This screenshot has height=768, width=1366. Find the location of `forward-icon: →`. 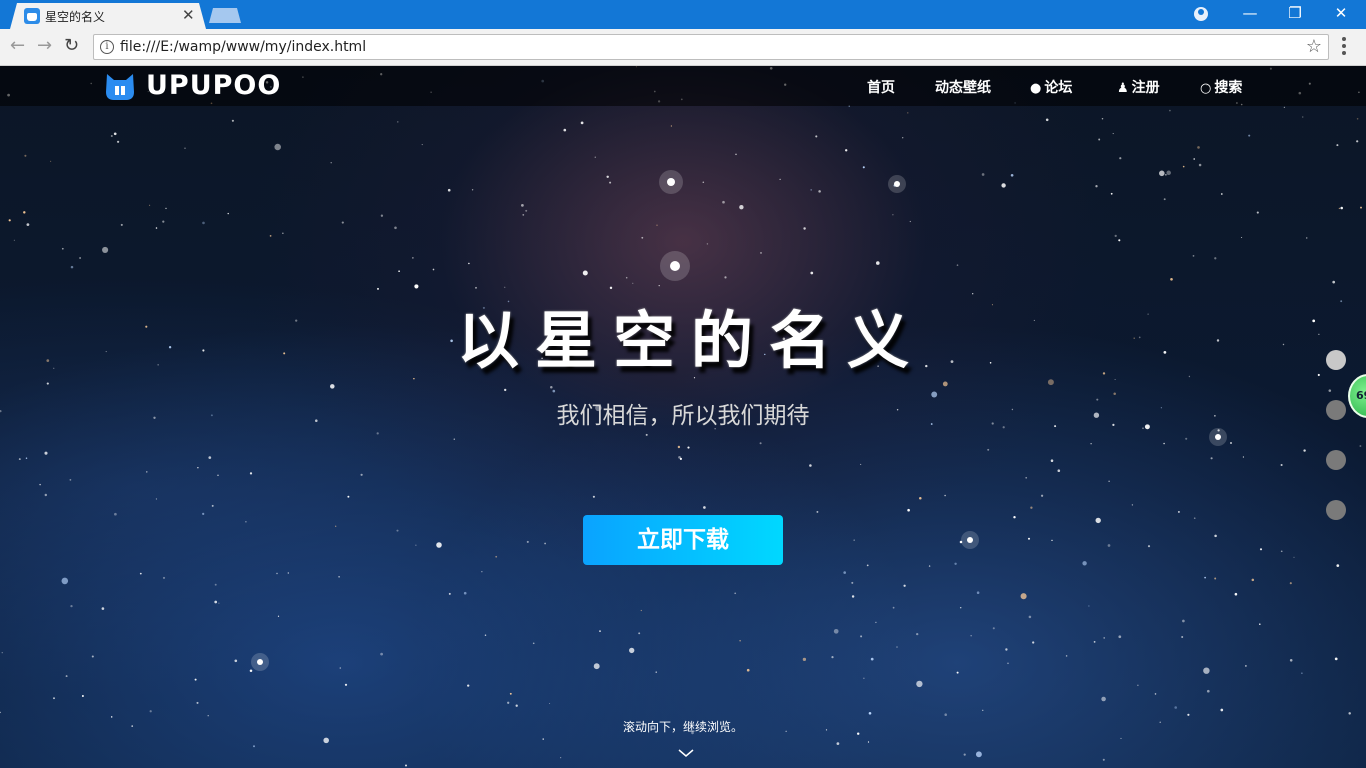

forward-icon: → is located at coordinates (44, 45).